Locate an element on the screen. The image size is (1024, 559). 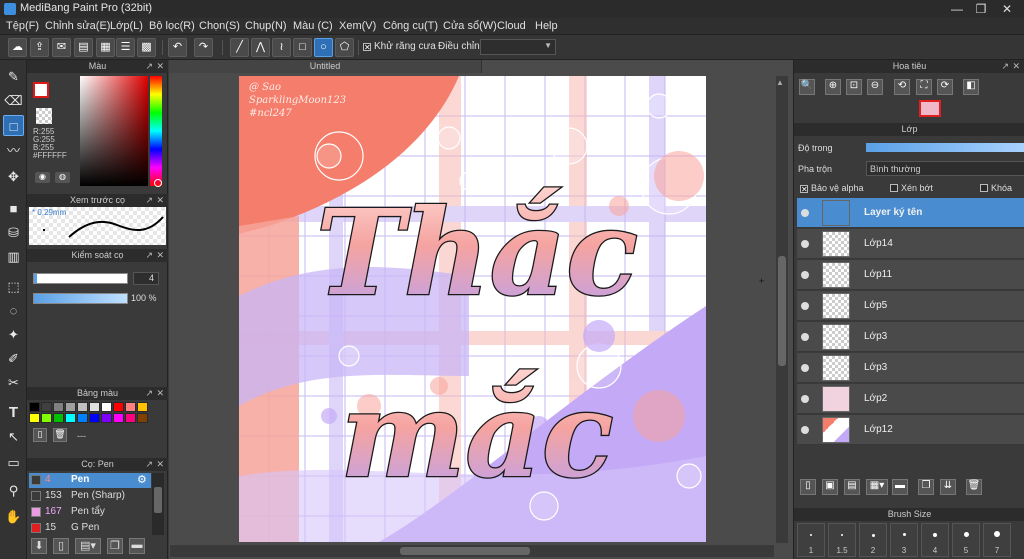
restore-button: ❐ is located at coordinates (981, 9).